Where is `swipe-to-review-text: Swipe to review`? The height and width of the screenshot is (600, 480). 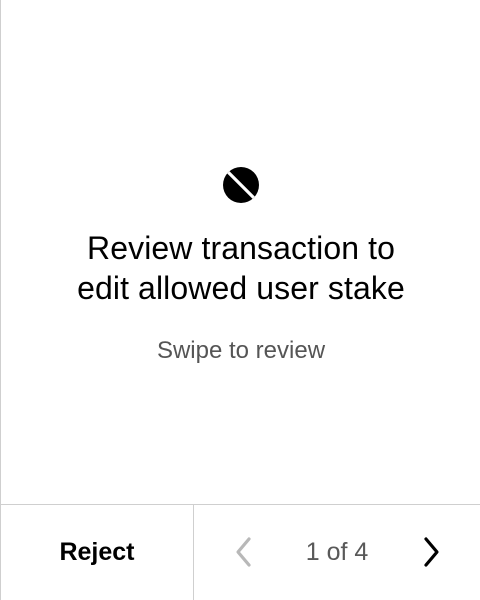
swipe-to-review-text: Swipe to review is located at coordinates (241, 350).